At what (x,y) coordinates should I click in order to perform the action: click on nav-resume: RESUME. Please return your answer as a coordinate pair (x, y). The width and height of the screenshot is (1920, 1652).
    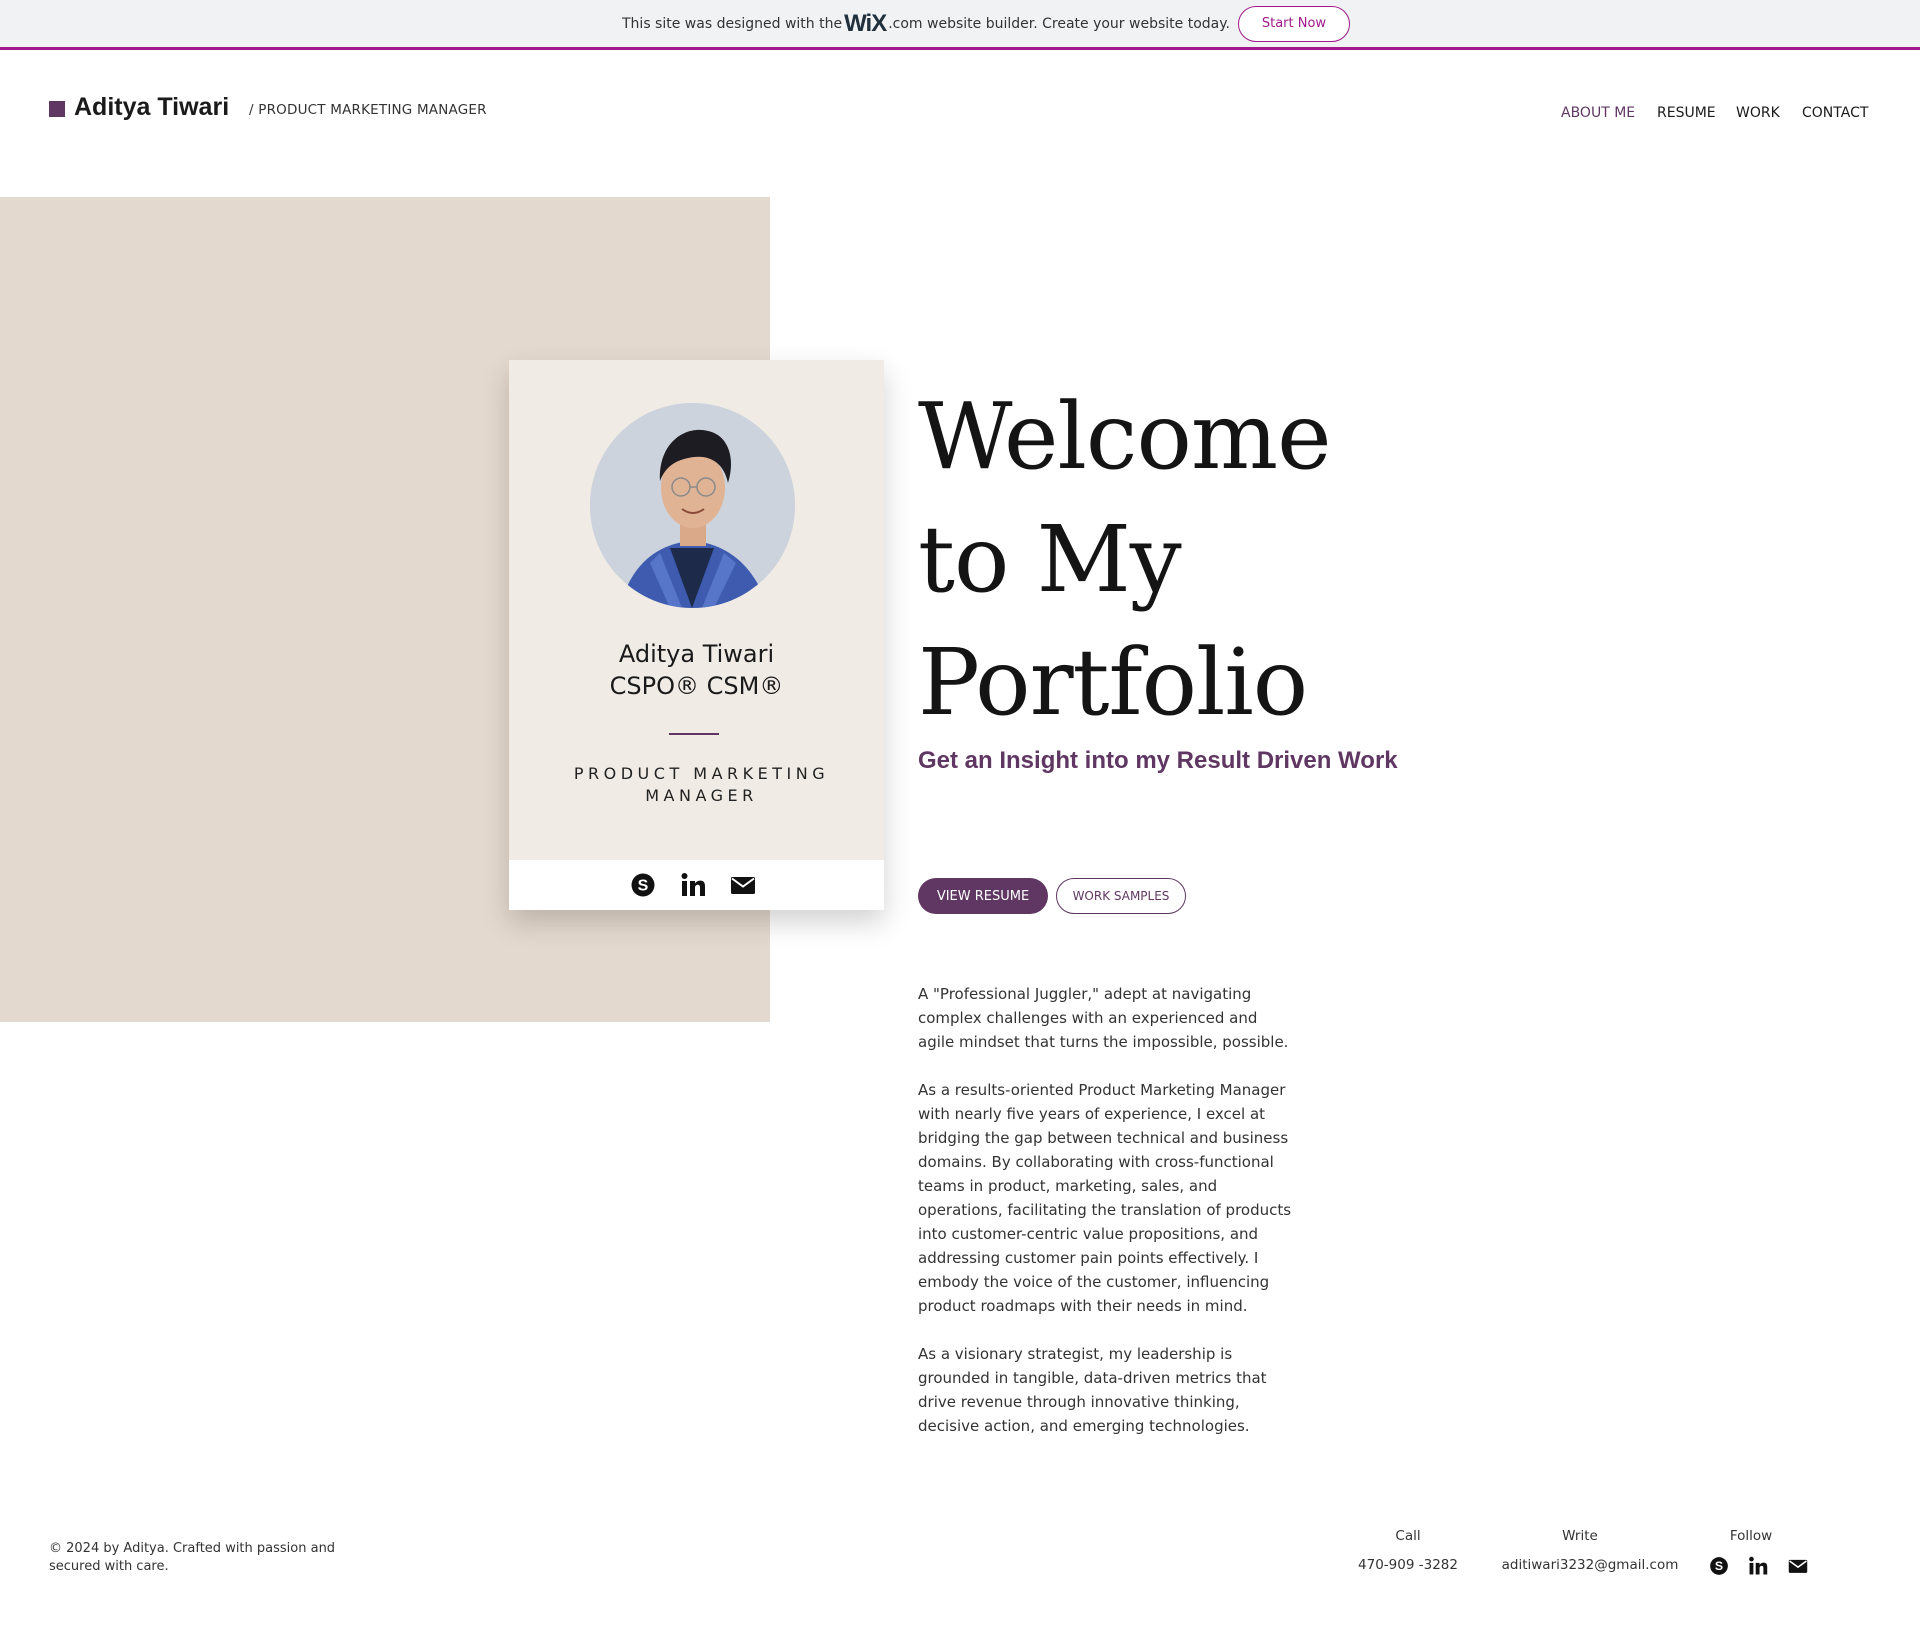
    Looking at the image, I should click on (1686, 113).